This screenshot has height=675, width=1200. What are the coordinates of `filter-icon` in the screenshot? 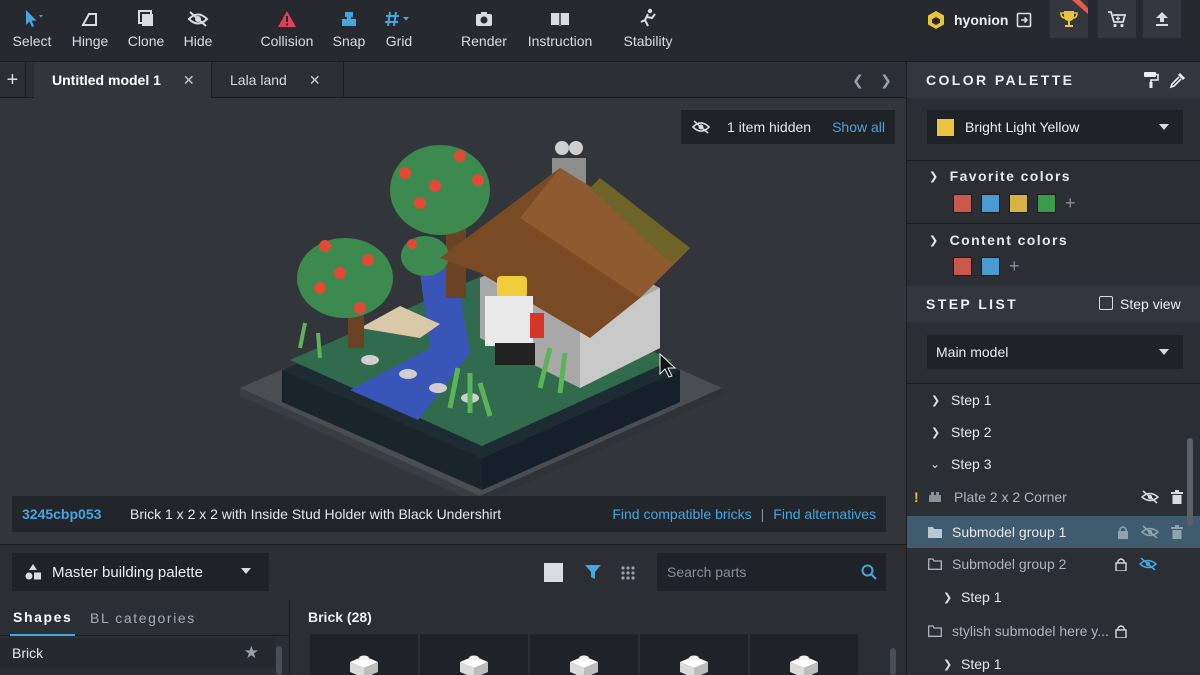 It's located at (593, 572).